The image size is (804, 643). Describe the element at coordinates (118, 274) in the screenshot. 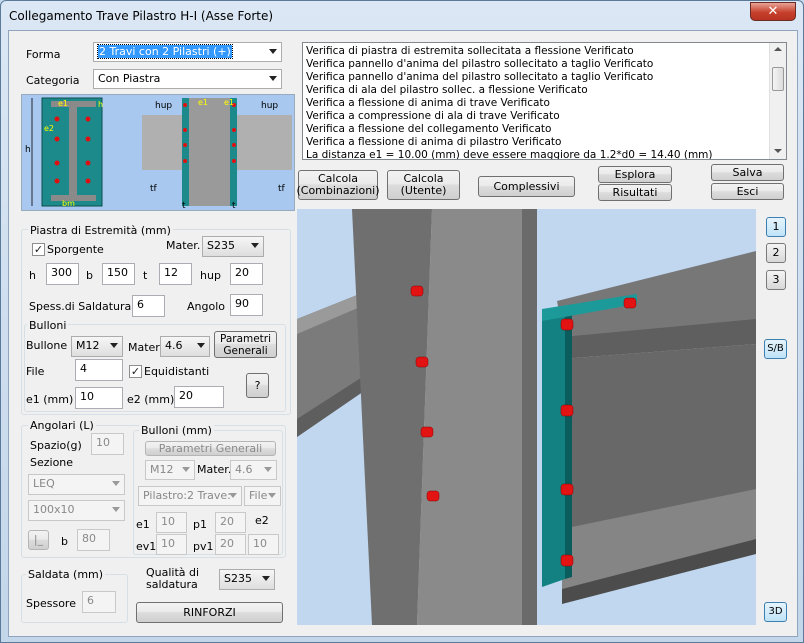

I see `b-field: 150` at that location.